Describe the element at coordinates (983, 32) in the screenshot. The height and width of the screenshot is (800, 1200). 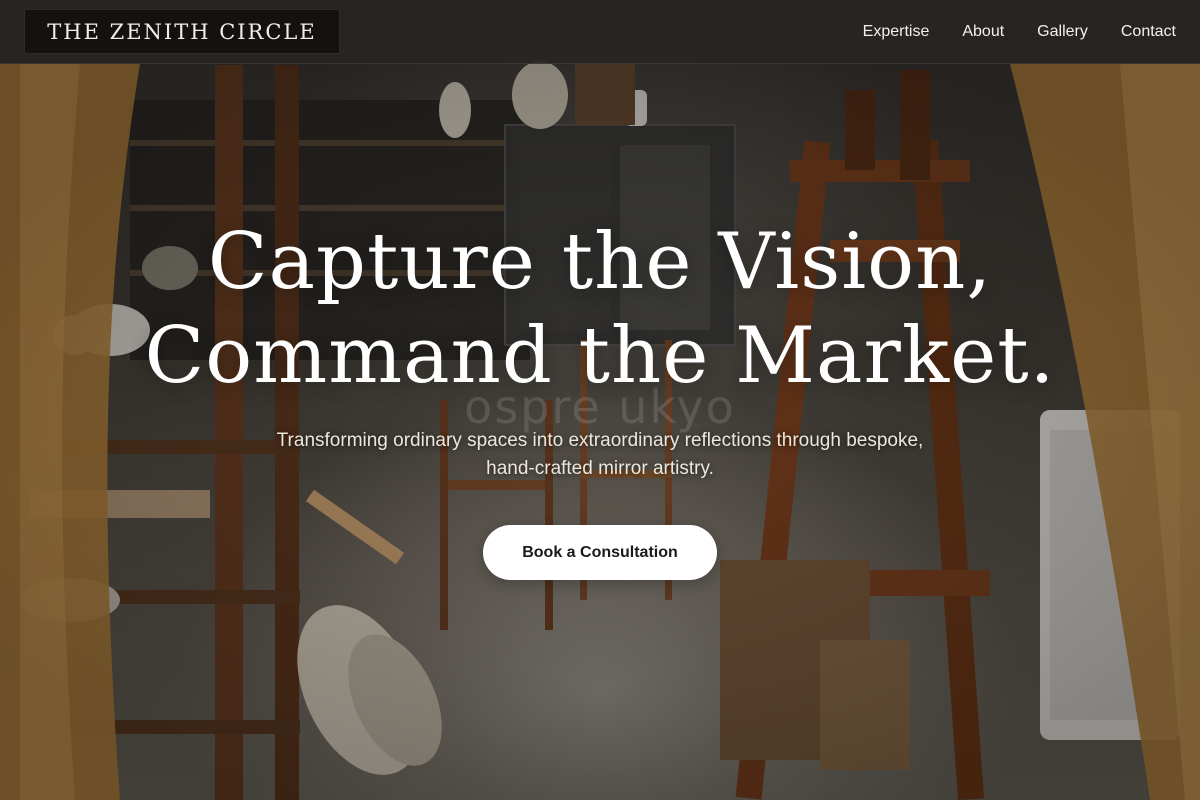
I see `nav-link-about: About` at that location.